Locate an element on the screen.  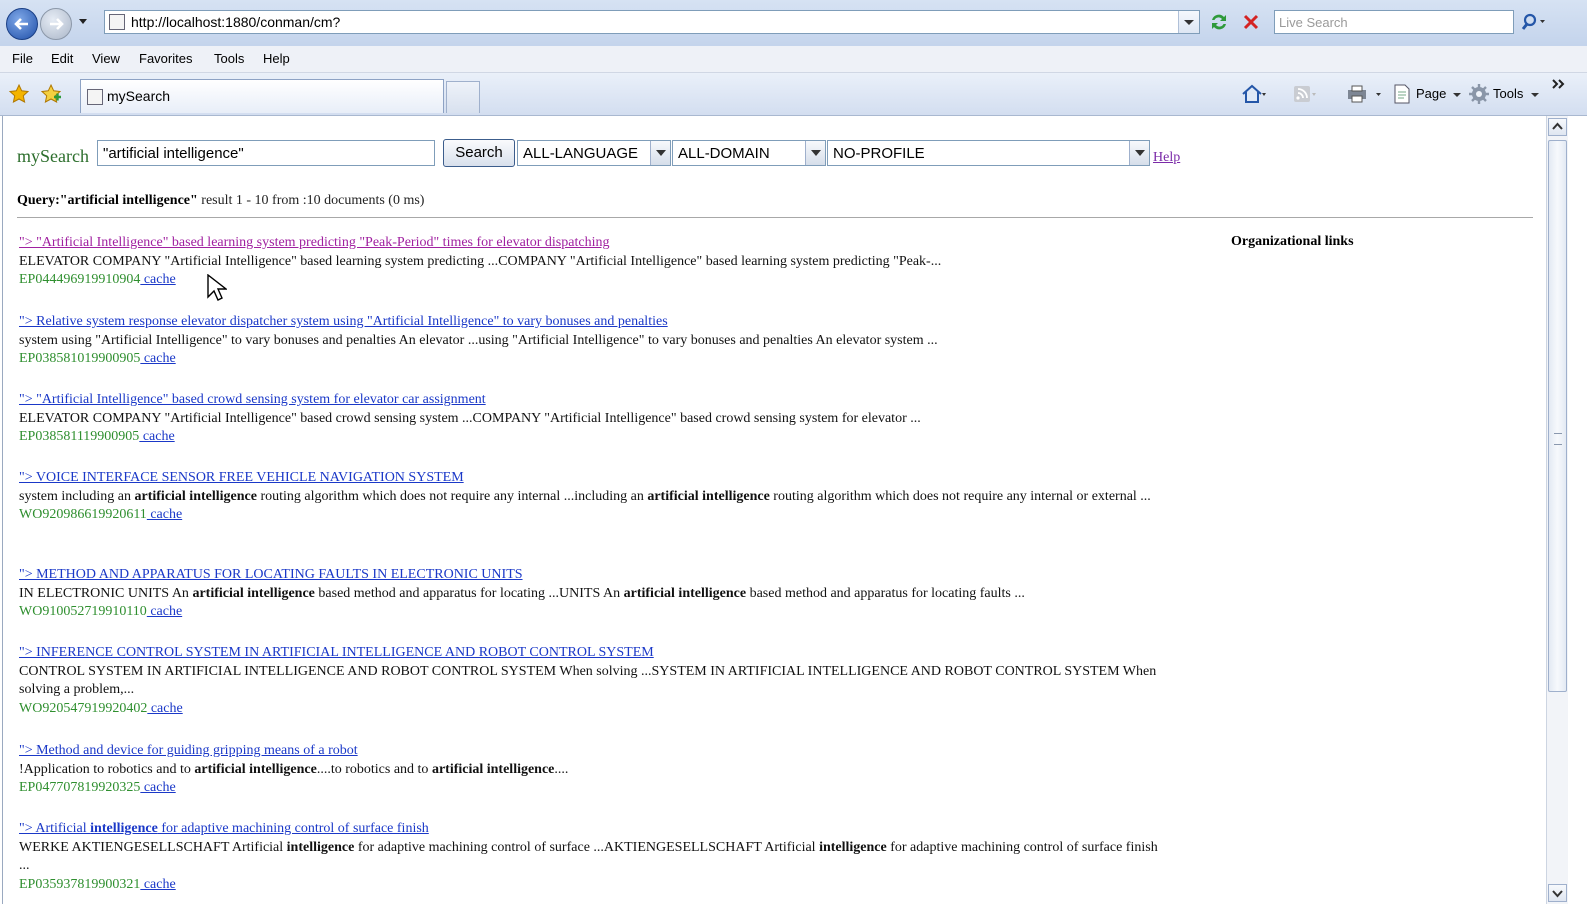
page-favicon-icon is located at coordinates (117, 22).